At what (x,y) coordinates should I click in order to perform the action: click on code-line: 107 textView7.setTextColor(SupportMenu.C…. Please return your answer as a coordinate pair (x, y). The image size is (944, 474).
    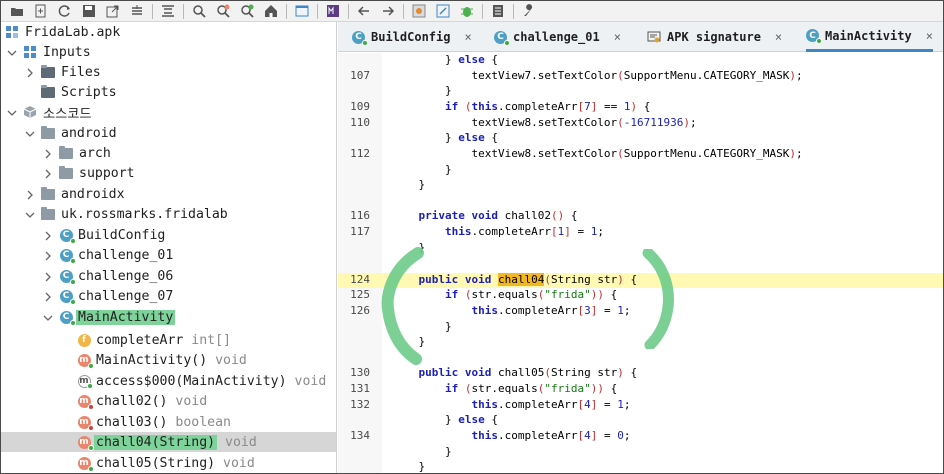
    Looking at the image, I should click on (640, 76).